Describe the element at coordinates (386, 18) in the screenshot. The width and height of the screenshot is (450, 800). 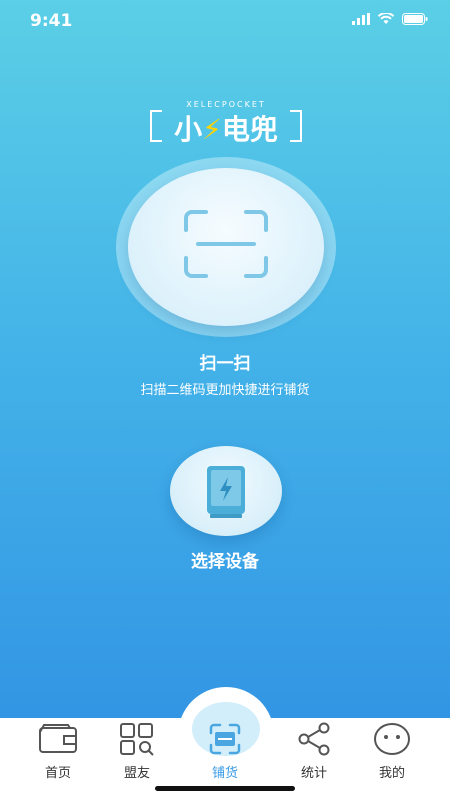
I see `wifi-icon` at that location.